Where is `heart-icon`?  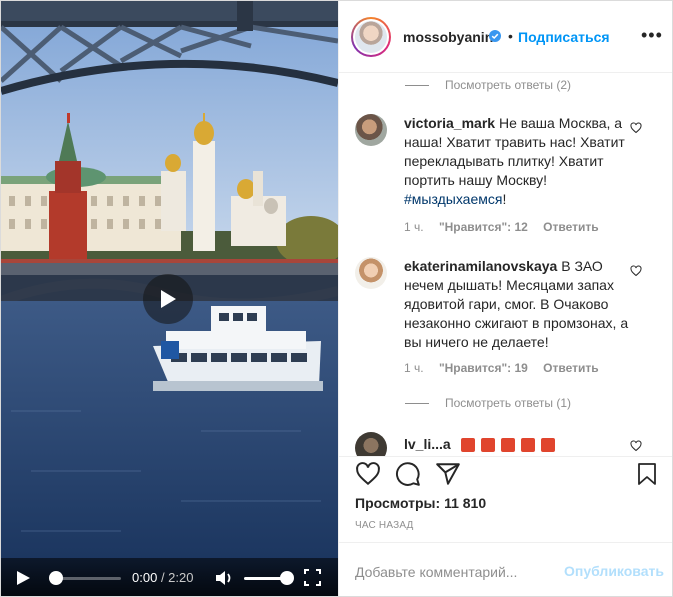
heart-icon is located at coordinates (368, 474).